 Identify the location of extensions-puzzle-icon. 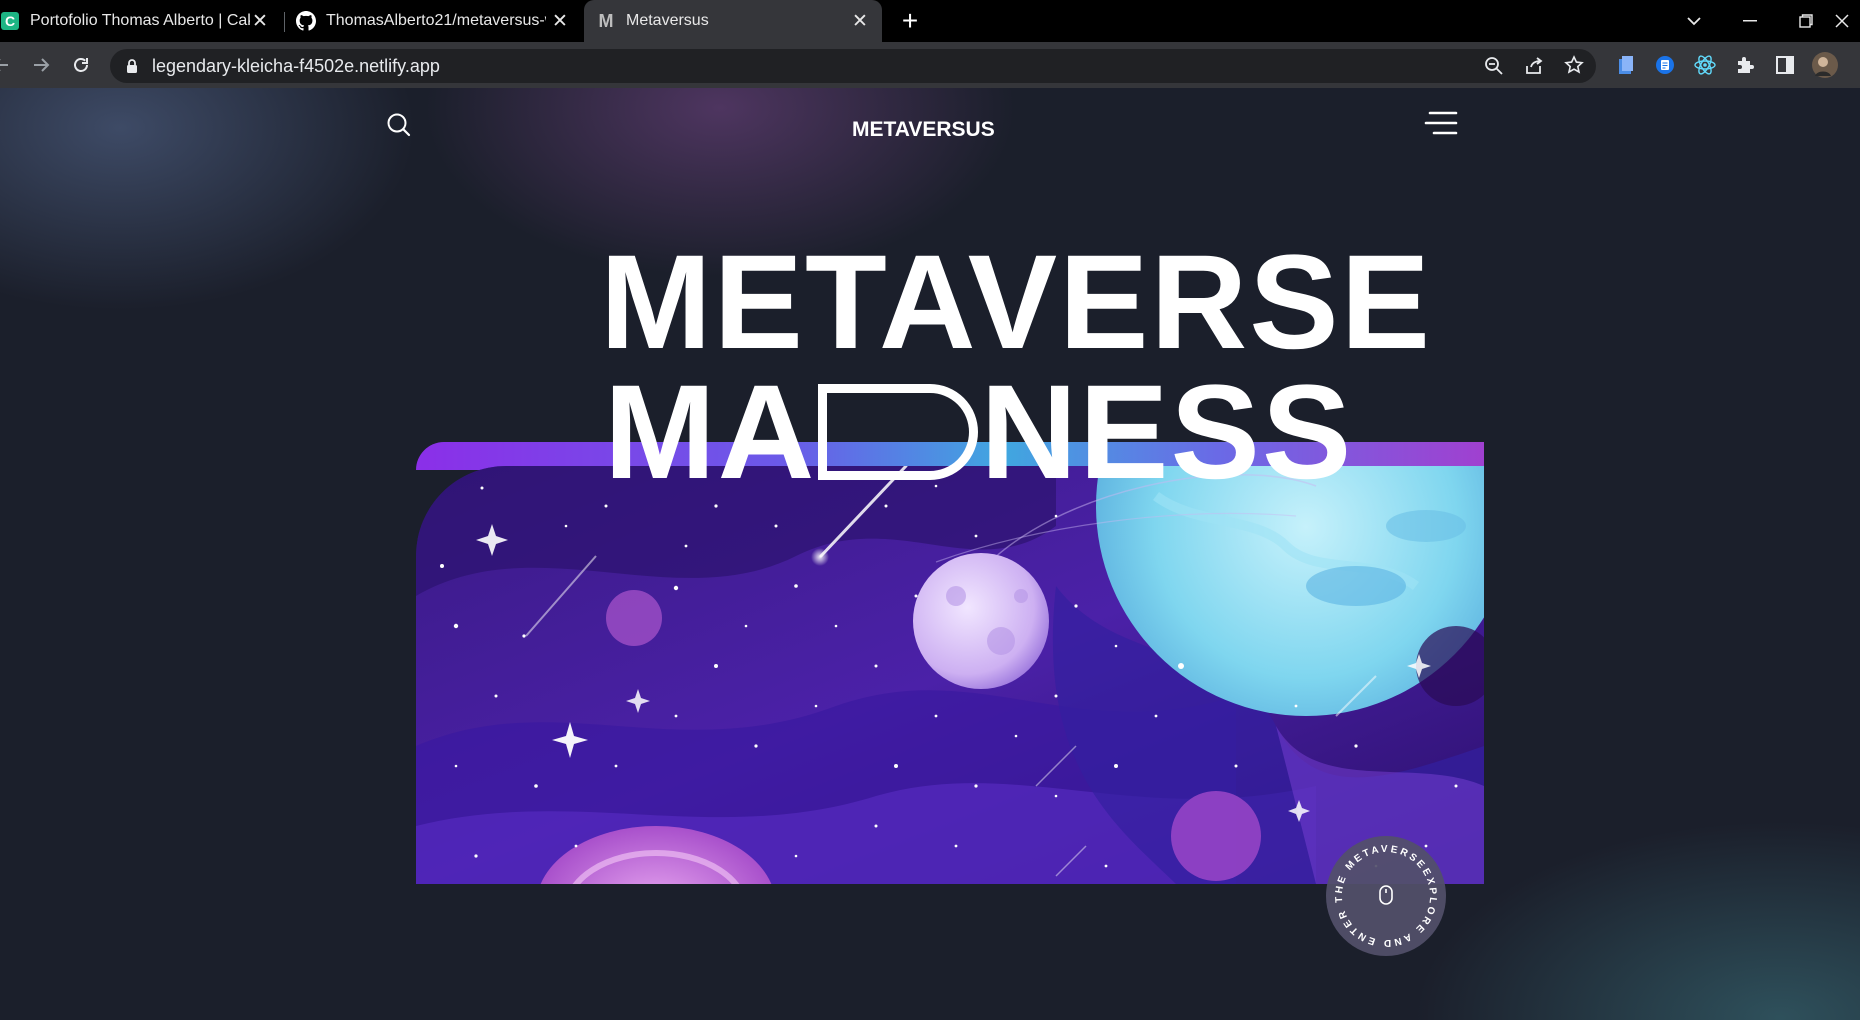
(1745, 65).